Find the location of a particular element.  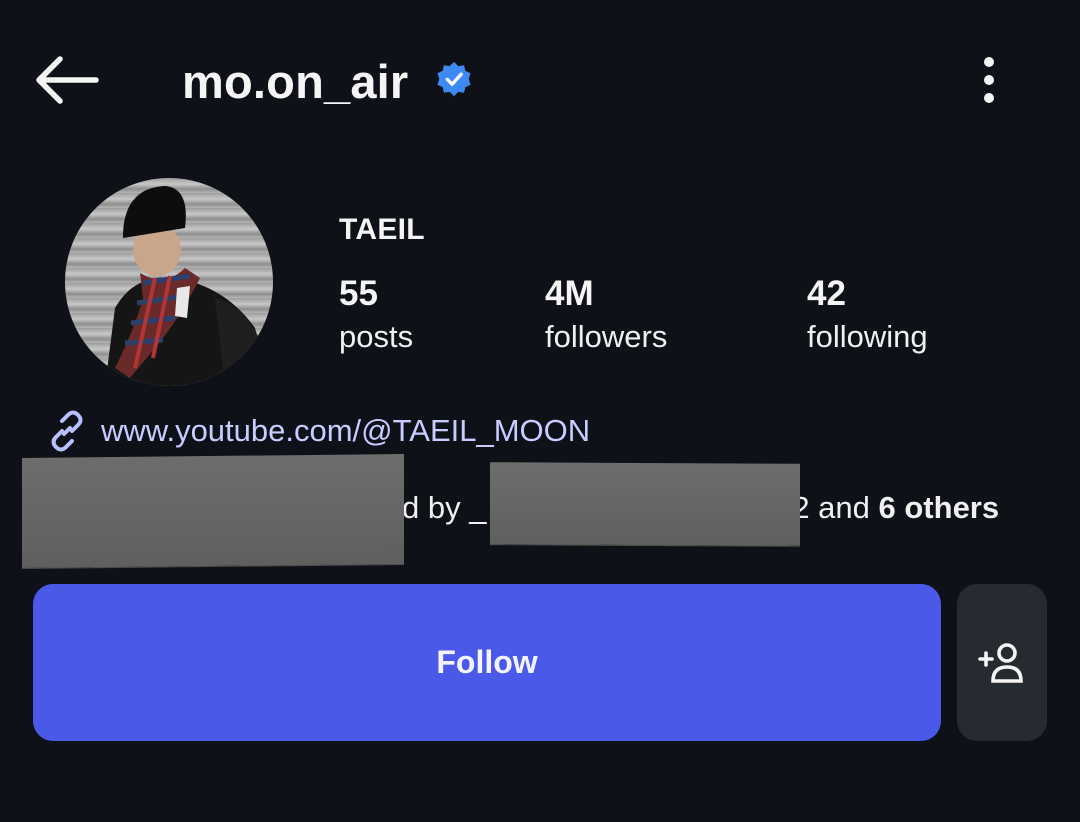

link-icon is located at coordinates (67, 431).